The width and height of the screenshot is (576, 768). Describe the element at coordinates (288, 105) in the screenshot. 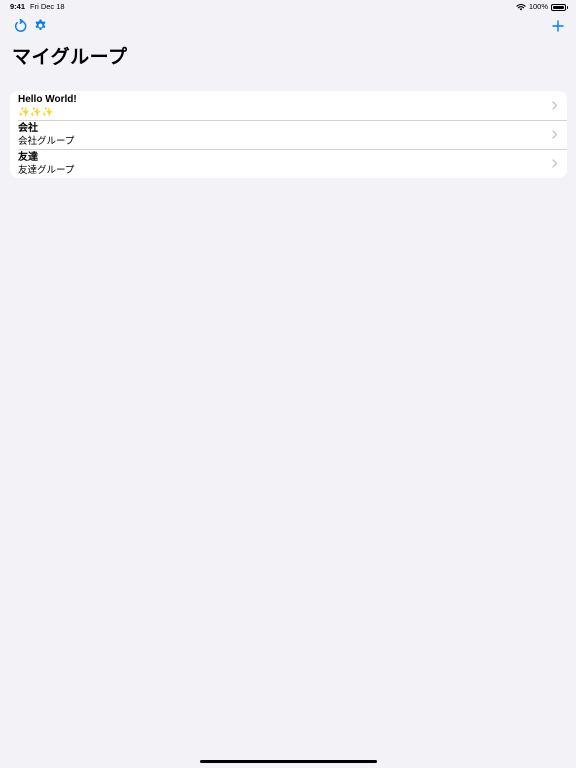

I see `list-item-hello-world: Hello World! ✨✨✨` at that location.